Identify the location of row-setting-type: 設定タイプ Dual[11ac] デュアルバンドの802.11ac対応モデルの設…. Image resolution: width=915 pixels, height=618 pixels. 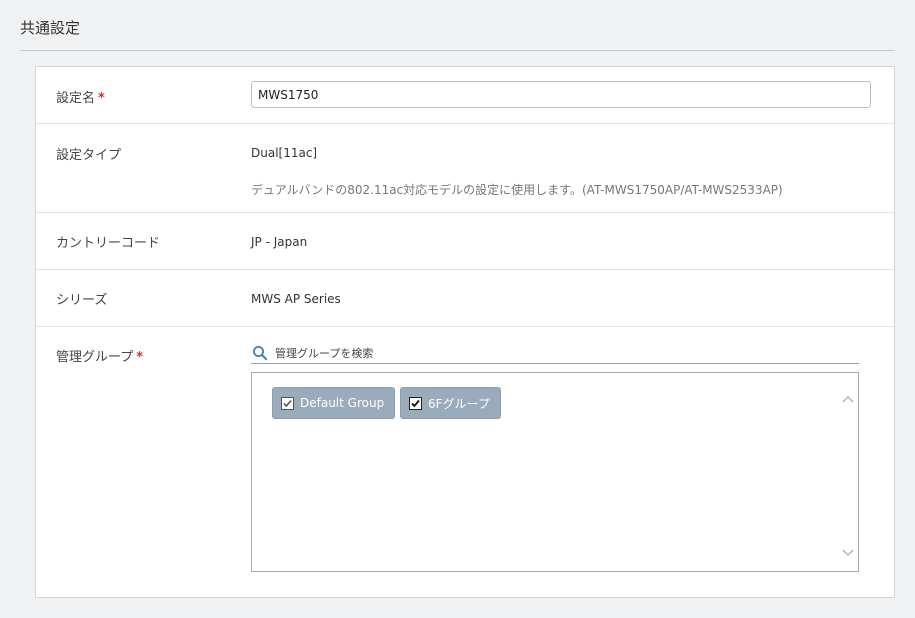
(465, 168).